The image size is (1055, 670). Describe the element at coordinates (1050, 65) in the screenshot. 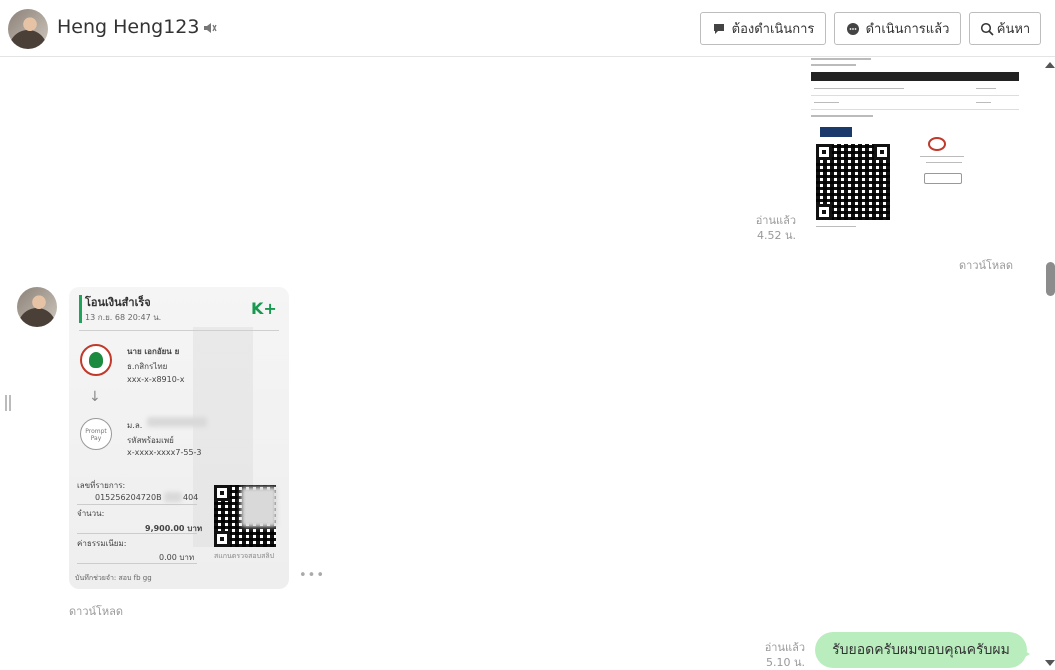

I see `scroll-up-arrow` at that location.